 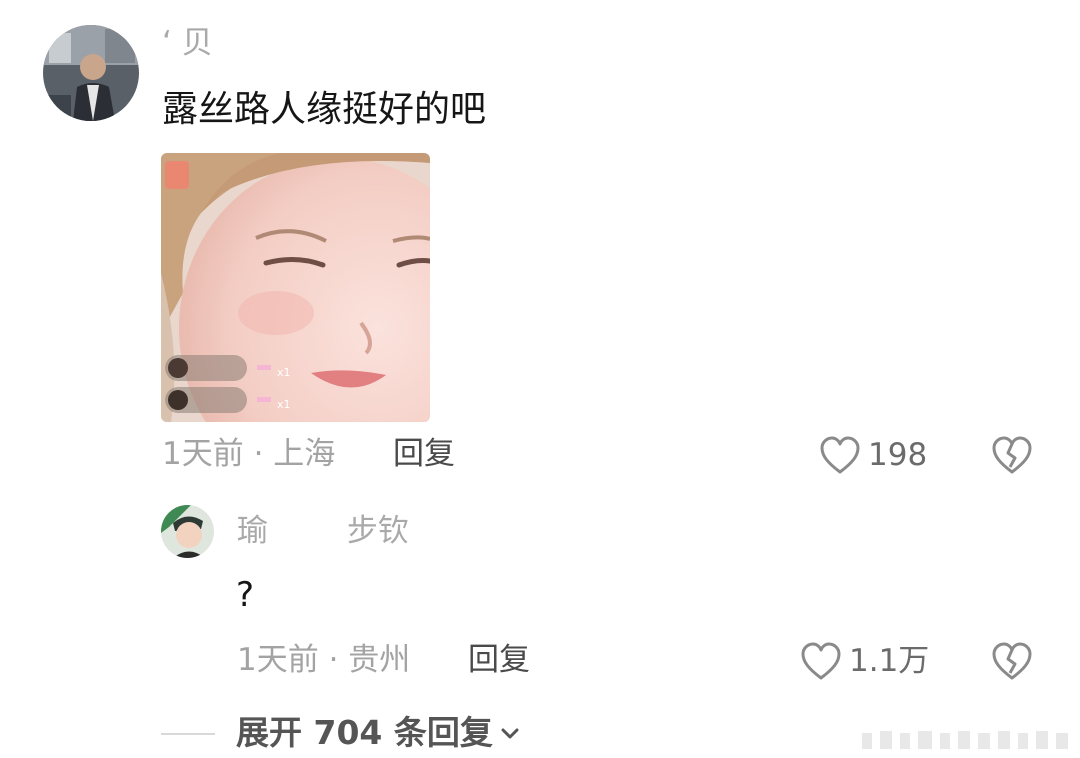 What do you see at coordinates (295, 287) in the screenshot?
I see `comment-attached-image: x1 x1` at bounding box center [295, 287].